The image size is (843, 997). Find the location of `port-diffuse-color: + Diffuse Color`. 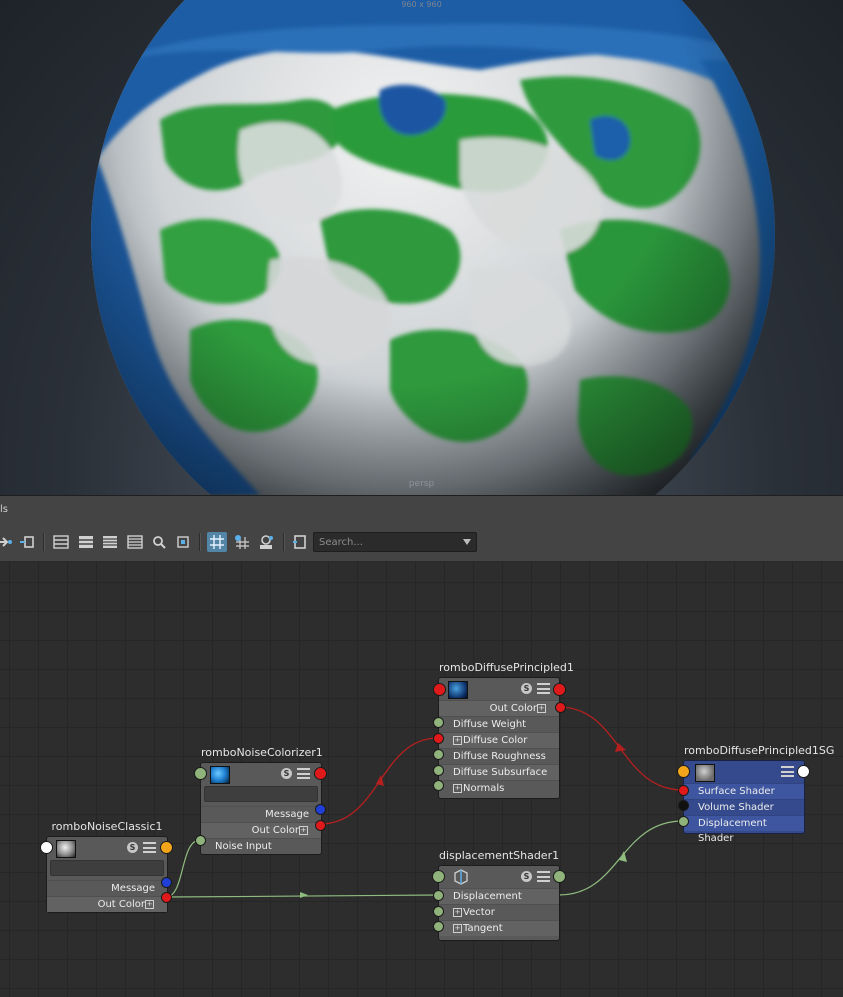

port-diffuse-color: + Diffuse Color is located at coordinates (499, 740).